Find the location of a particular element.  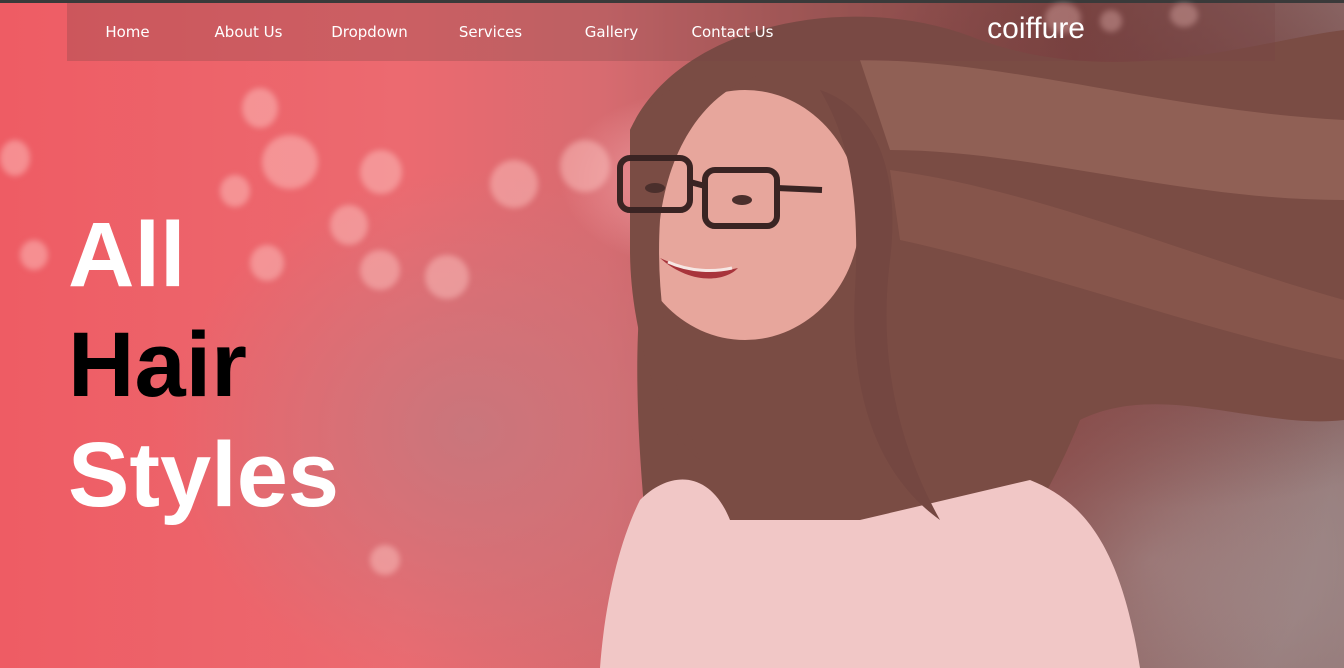

nav-link-home: Home is located at coordinates (127, 32).